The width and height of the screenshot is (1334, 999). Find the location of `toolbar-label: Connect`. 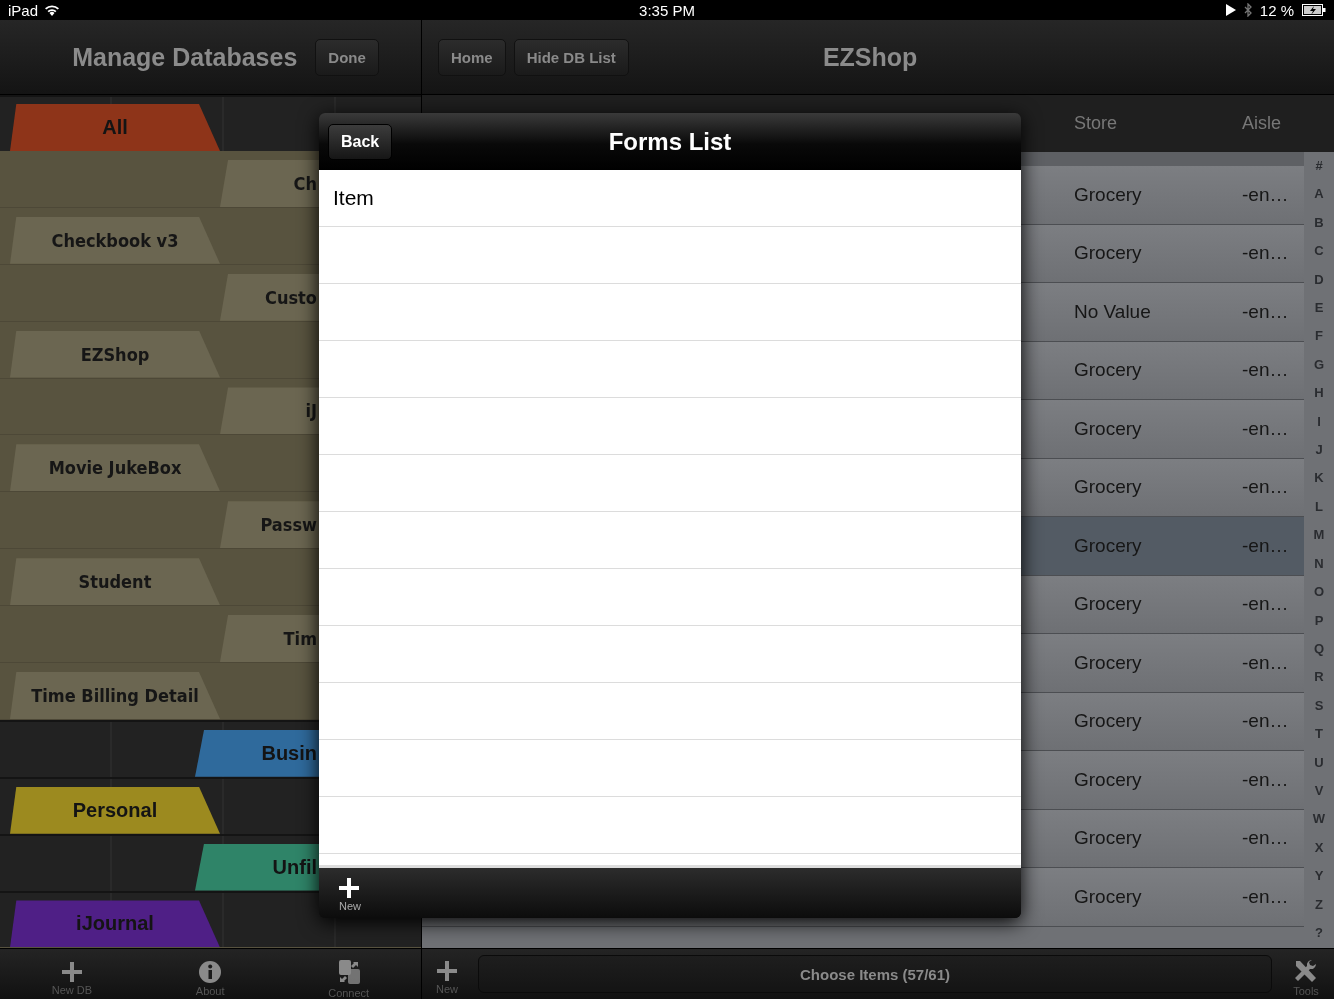

toolbar-label: Connect is located at coordinates (349, 993).